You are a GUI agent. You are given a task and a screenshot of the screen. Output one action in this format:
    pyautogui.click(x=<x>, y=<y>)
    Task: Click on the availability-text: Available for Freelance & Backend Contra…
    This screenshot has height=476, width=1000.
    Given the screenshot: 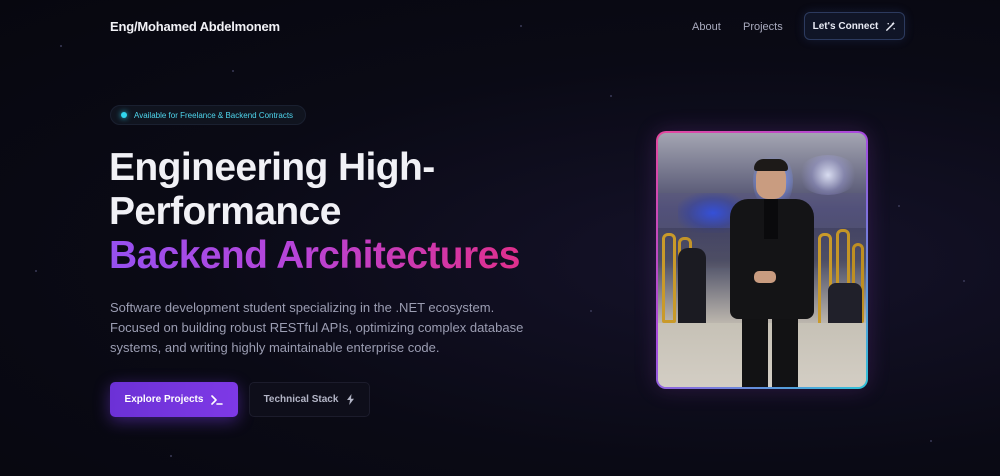 What is the action you would take?
    pyautogui.click(x=214, y=115)
    